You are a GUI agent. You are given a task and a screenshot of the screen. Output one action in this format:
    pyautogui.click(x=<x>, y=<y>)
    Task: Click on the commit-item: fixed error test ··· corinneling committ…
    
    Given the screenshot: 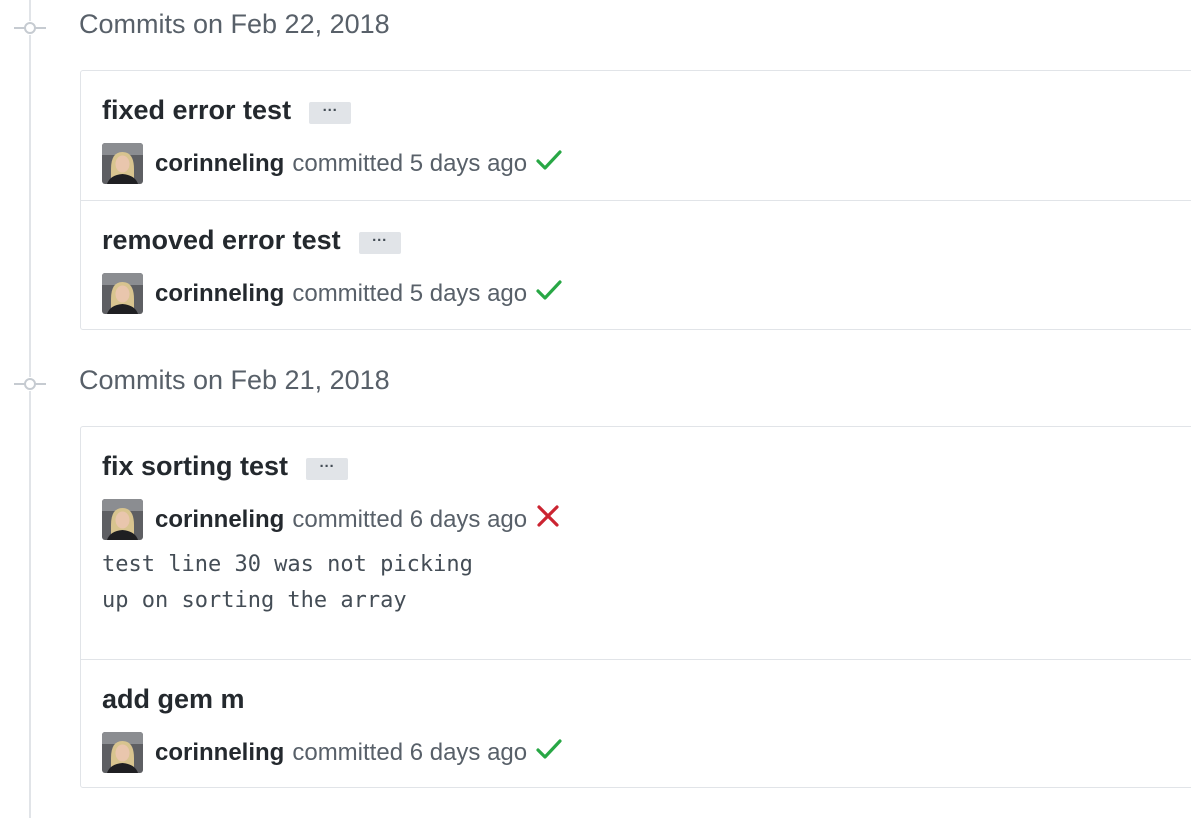 What is the action you would take?
    pyautogui.click(x=636, y=135)
    